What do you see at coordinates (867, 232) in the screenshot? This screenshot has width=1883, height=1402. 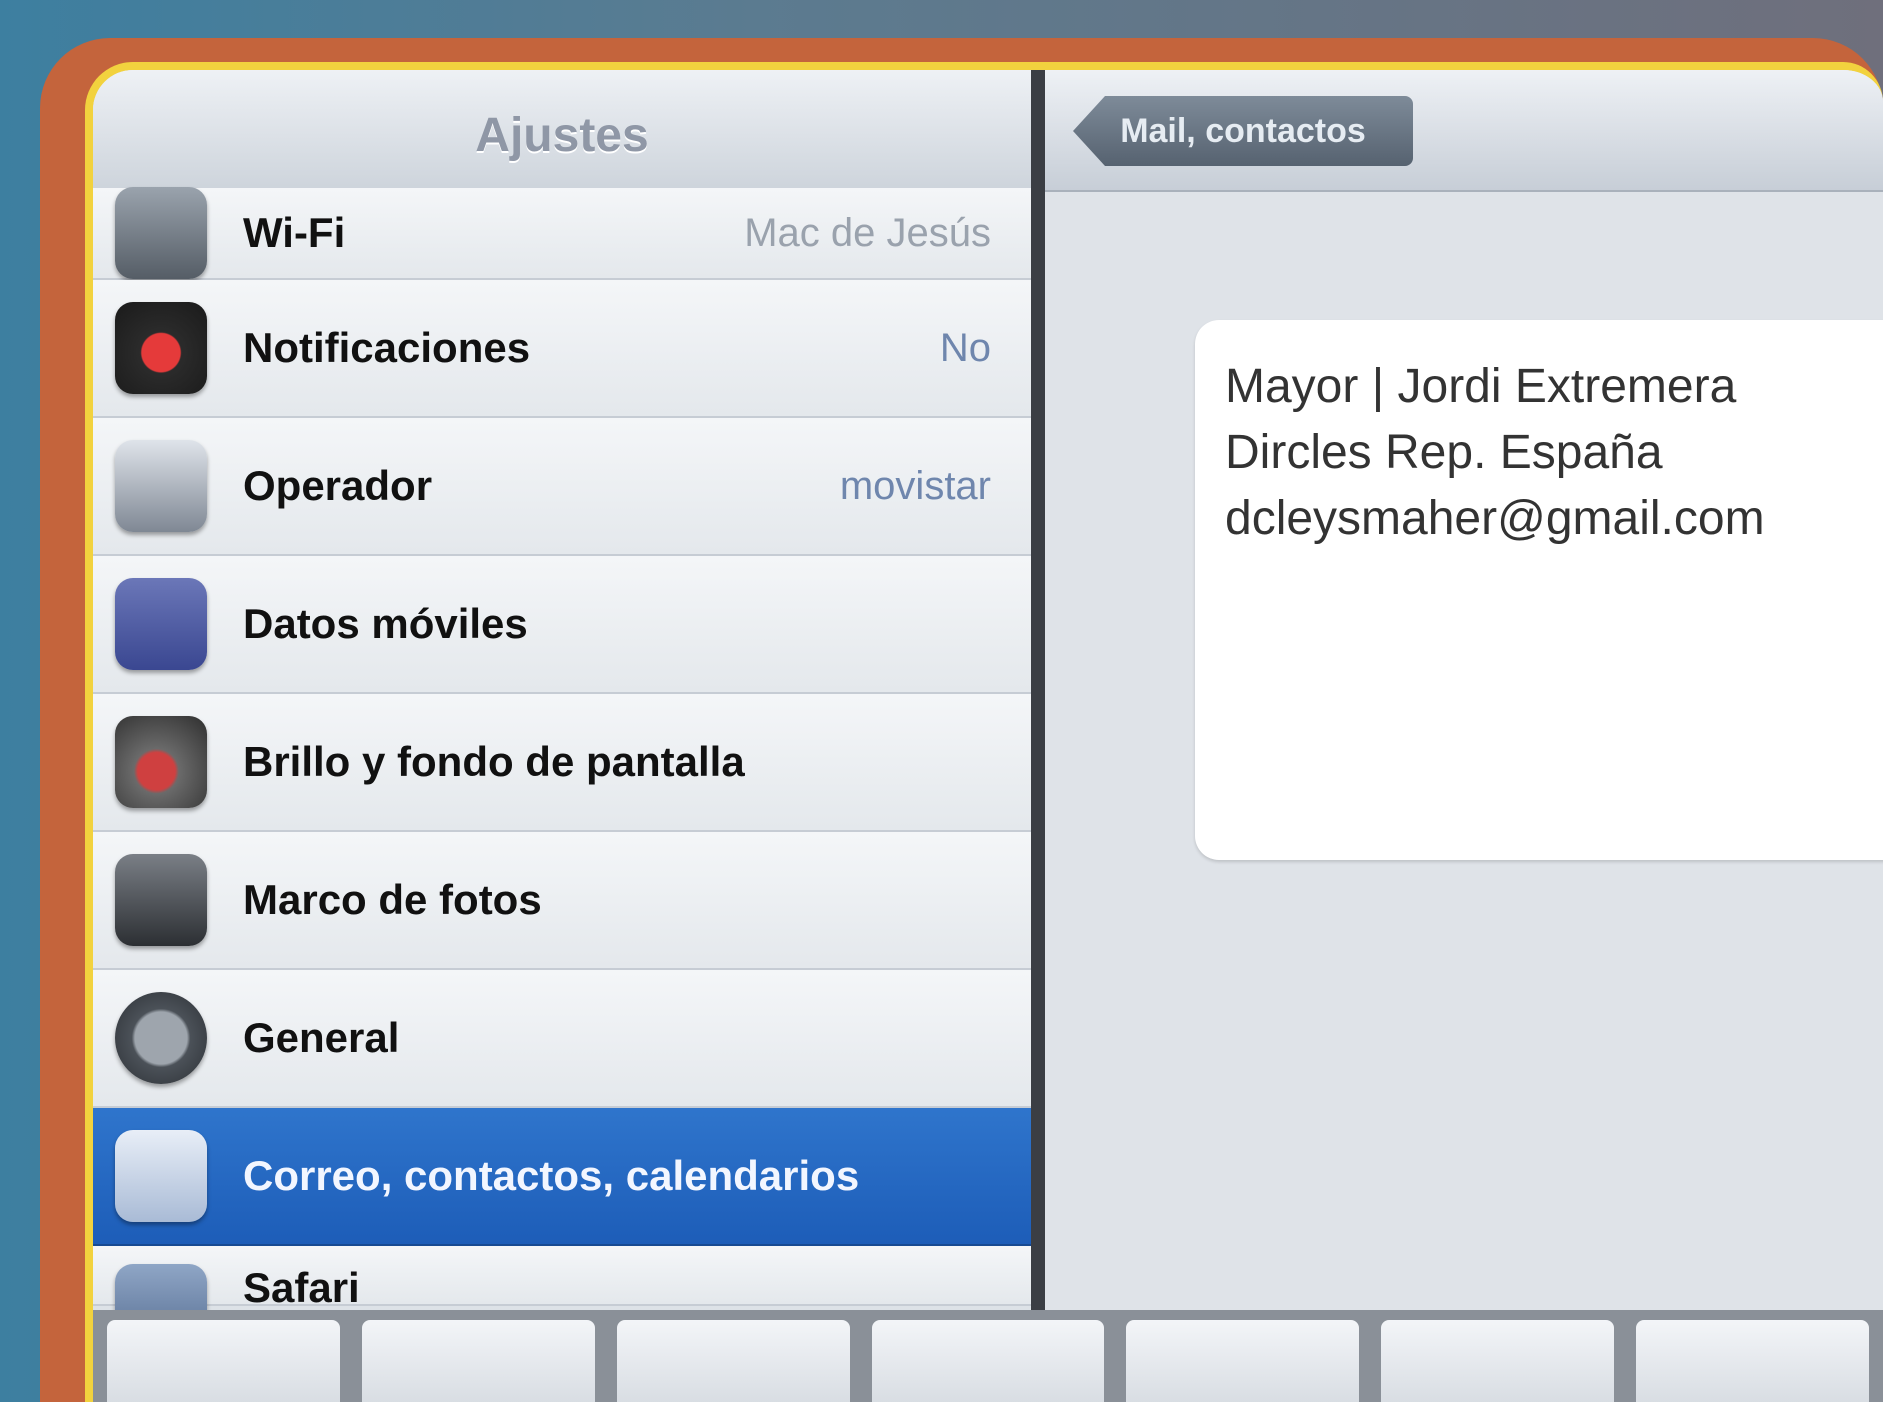 I see `row-value: Mac de Jesús` at bounding box center [867, 232].